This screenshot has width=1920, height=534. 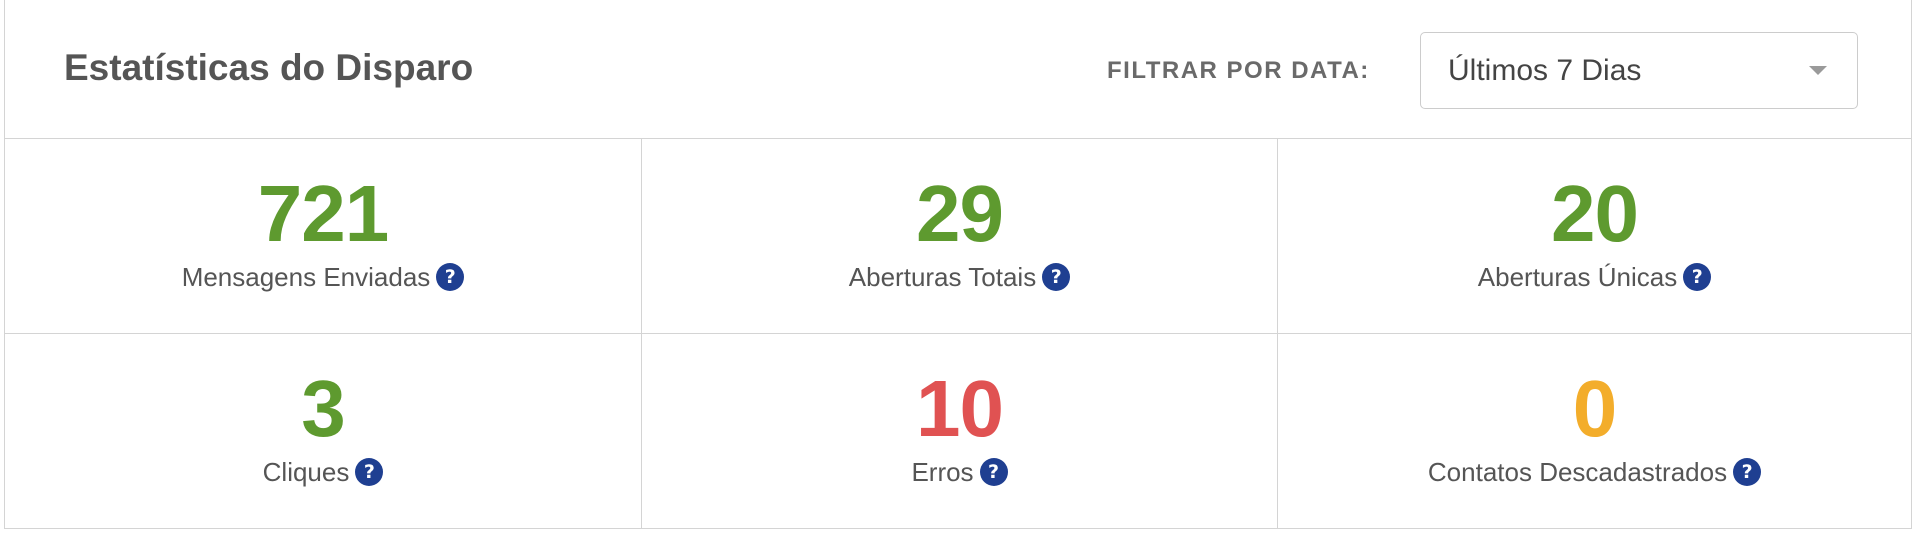 I want to click on stat-card-unique-opens: 20 Aberturas Únicas ?, so click(x=1594, y=236).